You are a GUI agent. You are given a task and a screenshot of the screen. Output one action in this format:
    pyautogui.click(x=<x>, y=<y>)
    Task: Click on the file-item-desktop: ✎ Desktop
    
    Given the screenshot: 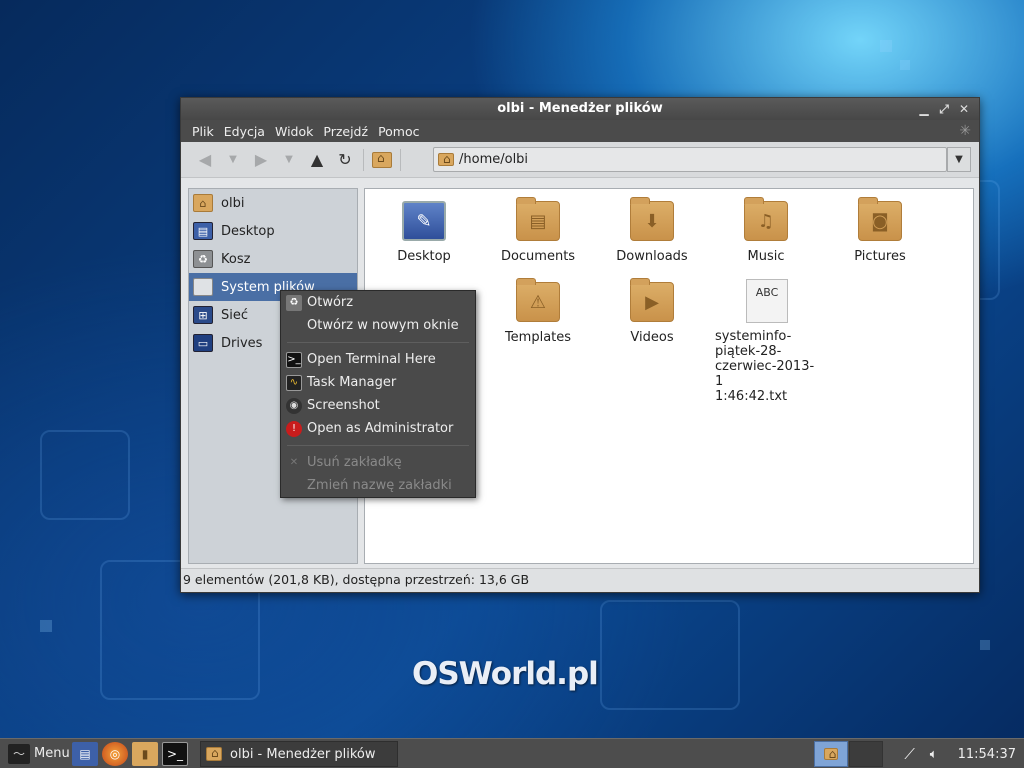 What is the action you would take?
    pyautogui.click(x=424, y=232)
    